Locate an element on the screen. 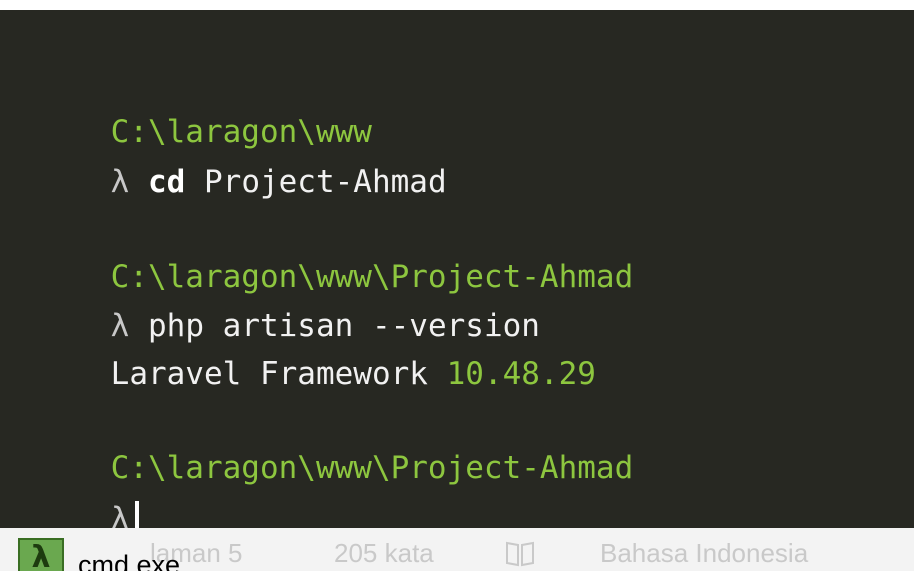 The image size is (914, 579). taskbar-cmd-button: λ cmd.exe is located at coordinates (99, 554).